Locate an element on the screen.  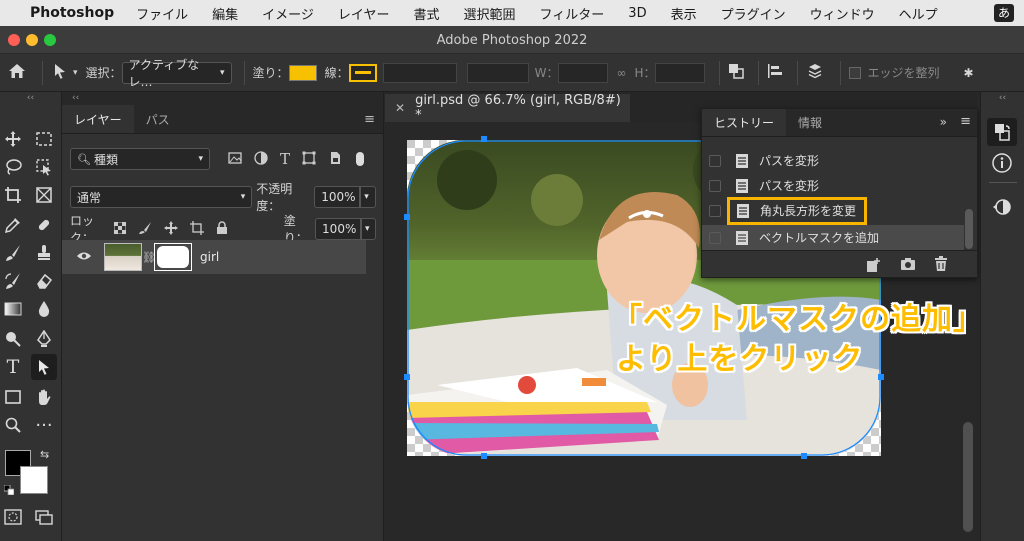
default-colors-icon is located at coordinates (9, 490).